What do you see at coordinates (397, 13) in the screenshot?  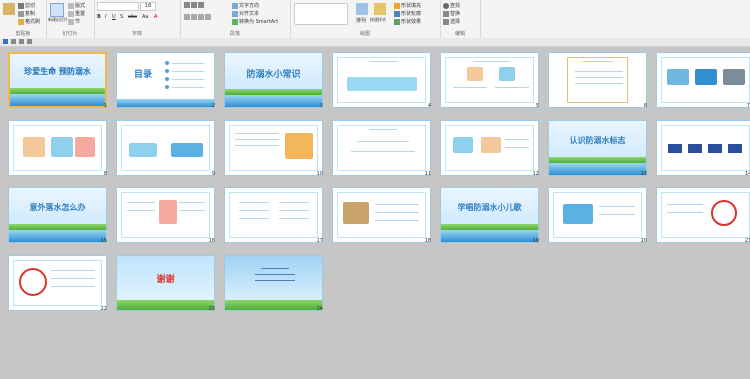 I see `outline-icon` at bounding box center [397, 13].